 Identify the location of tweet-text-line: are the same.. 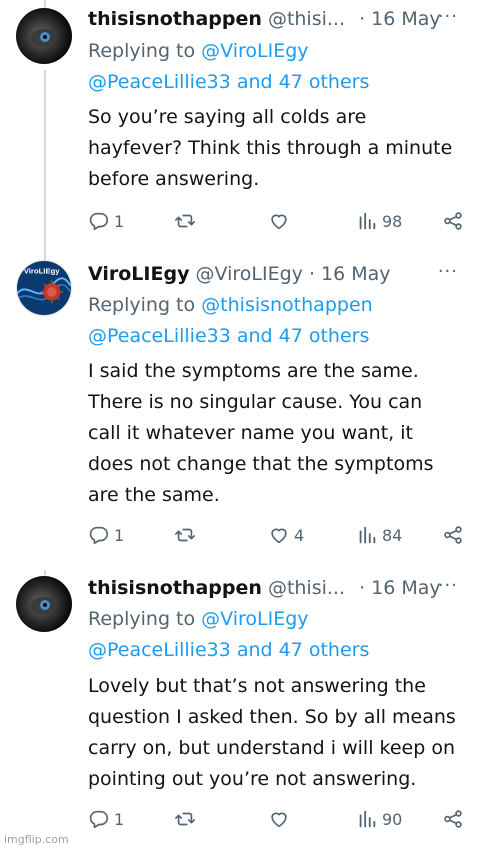
(154, 495).